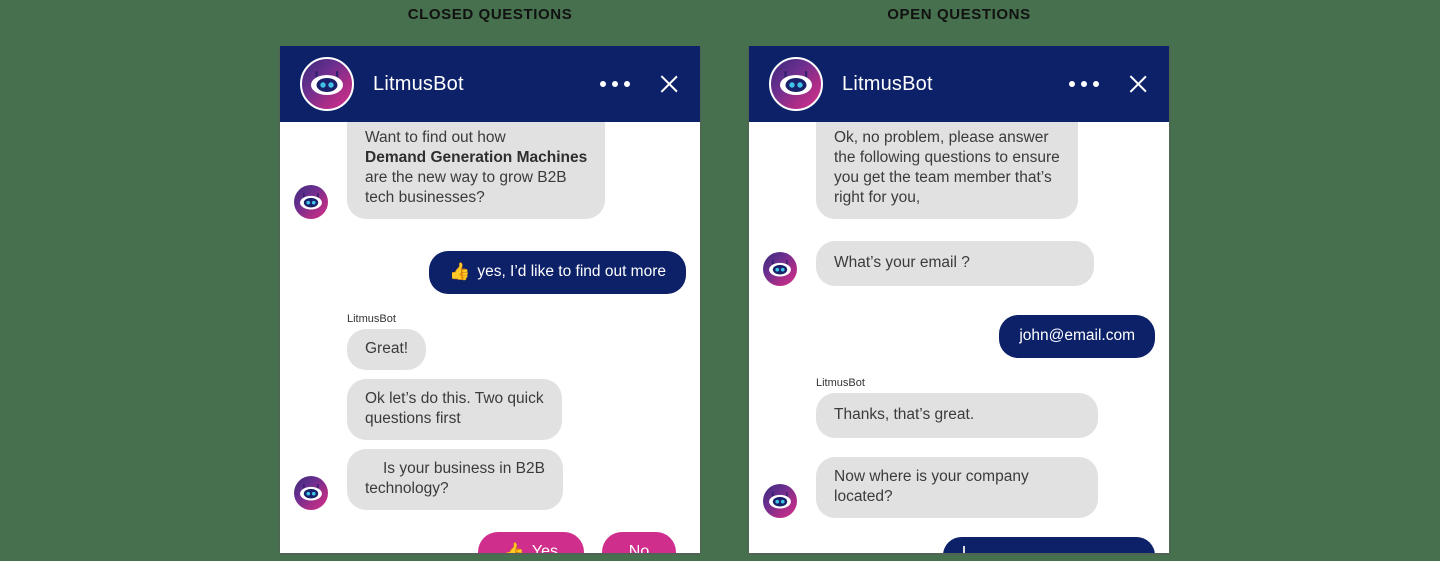 The width and height of the screenshot is (1440, 561). I want to click on message-line: the following questions to ensure, so click(947, 157).